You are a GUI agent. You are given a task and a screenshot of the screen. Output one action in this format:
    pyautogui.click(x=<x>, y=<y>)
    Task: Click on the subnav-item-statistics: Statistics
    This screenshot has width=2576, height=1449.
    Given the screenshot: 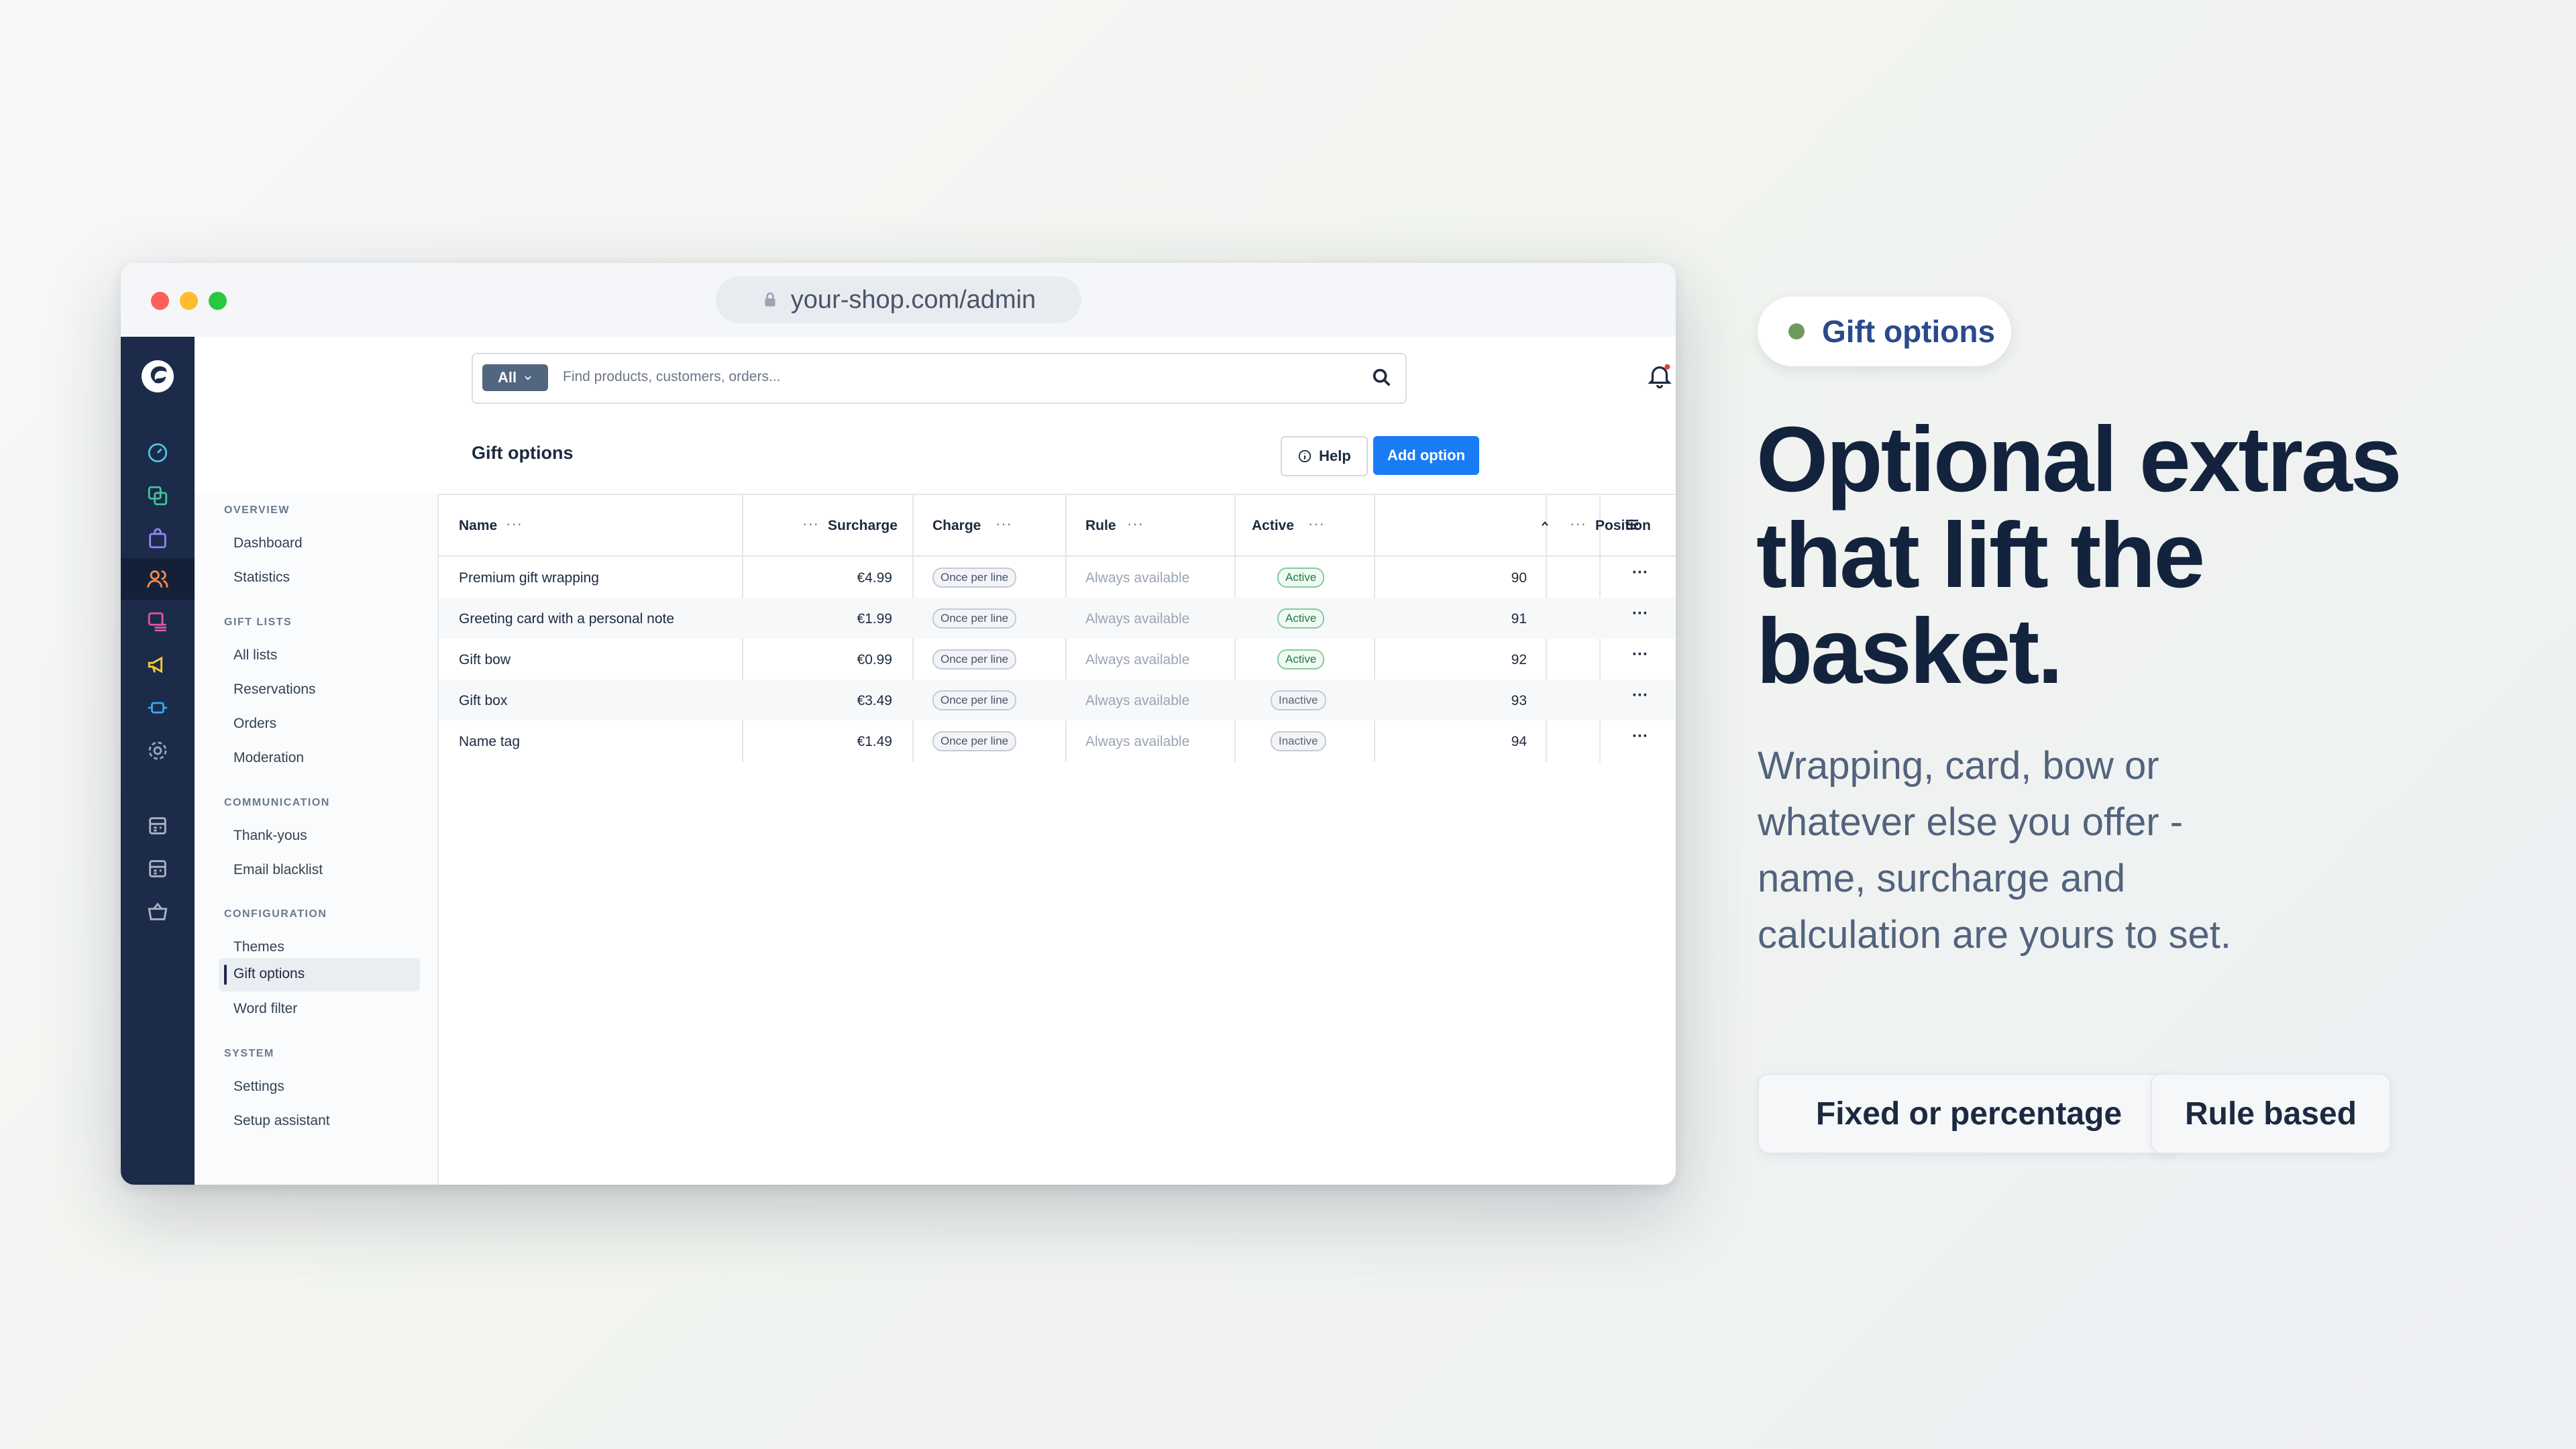 What is the action you would take?
    pyautogui.click(x=261, y=578)
    